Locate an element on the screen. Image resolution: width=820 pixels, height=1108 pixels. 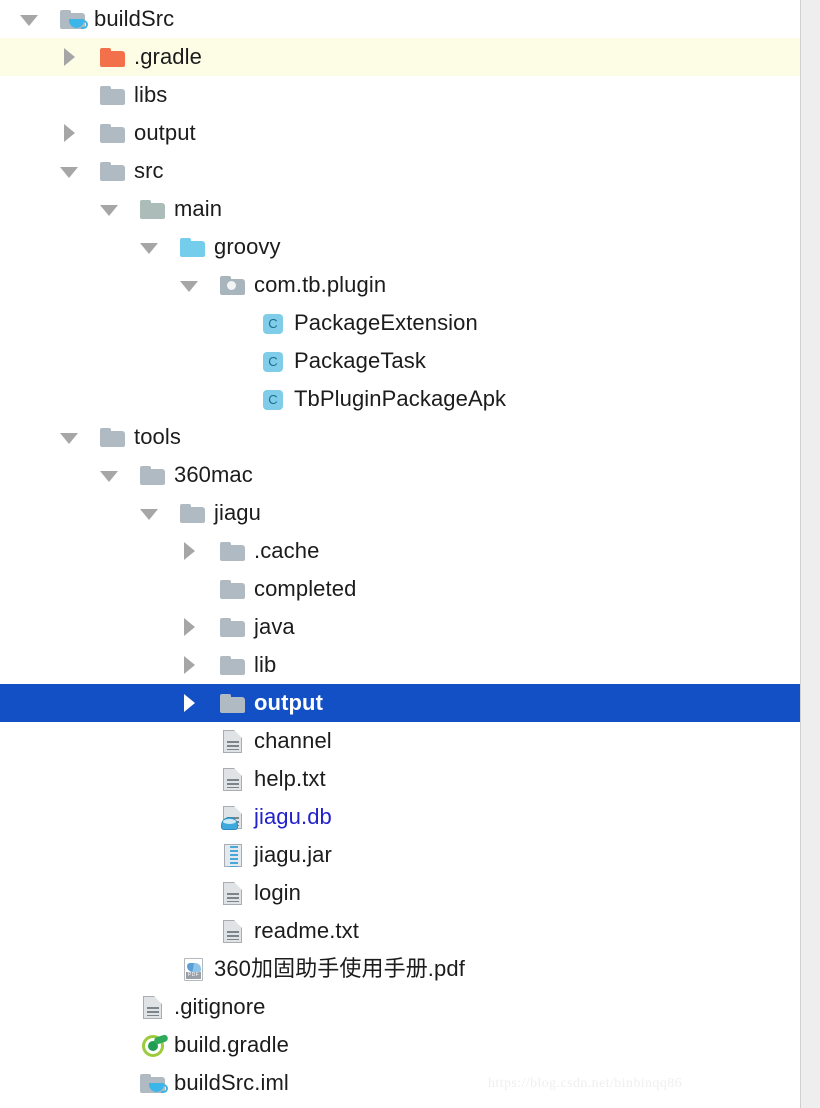
tree-row-label: 360mac is located at coordinates (213, 474).